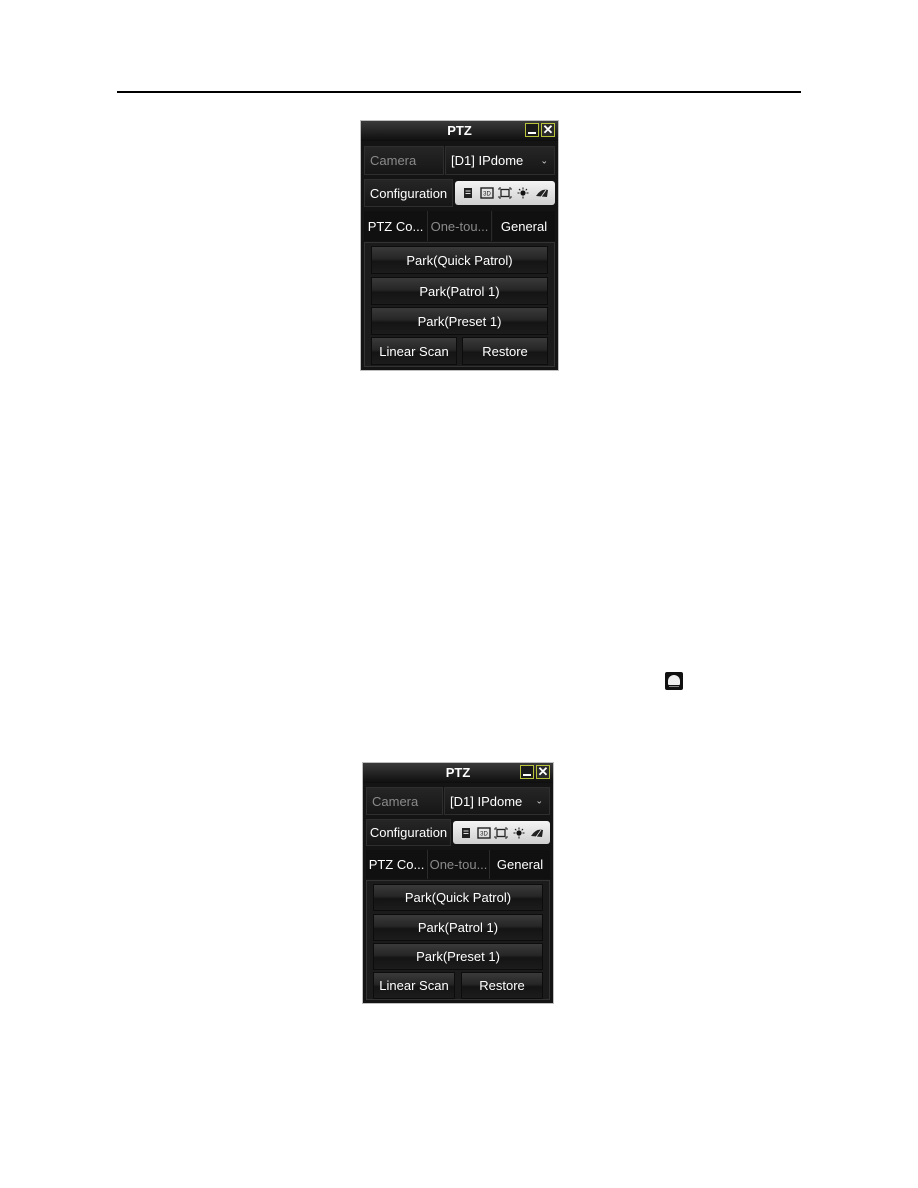 The width and height of the screenshot is (918, 1188). Describe the element at coordinates (674, 686) in the screenshot. I see `dome-base` at that location.